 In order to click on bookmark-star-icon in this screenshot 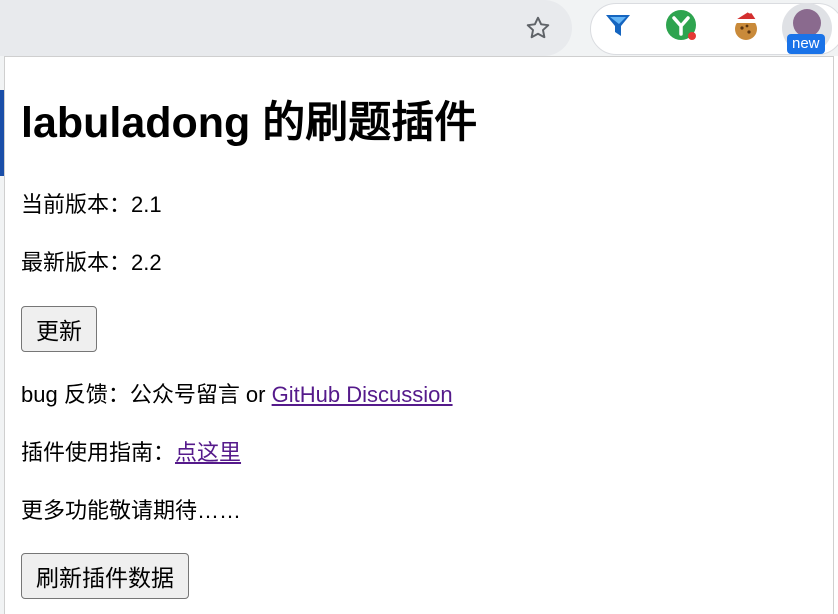, I will do `click(538, 28)`.